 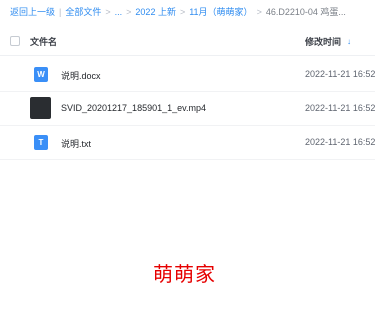 I want to click on file-name: SVID_20201217_185901_1_ev.mp4, so click(x=133, y=108).